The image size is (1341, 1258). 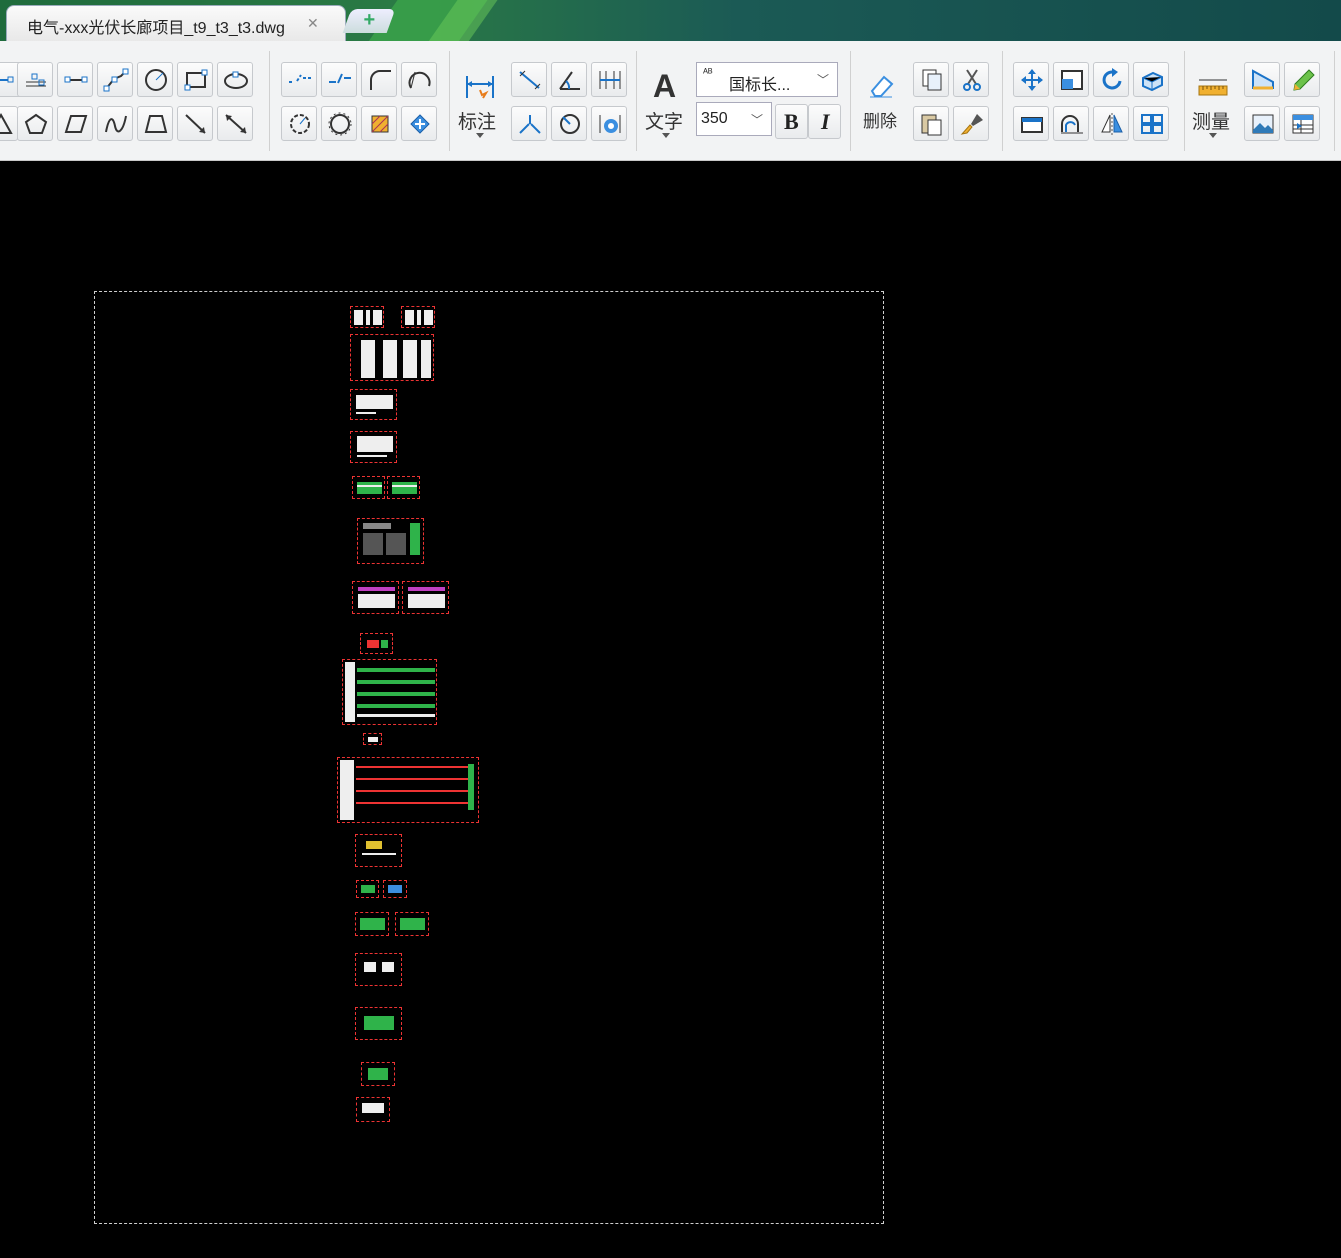 I want to click on line-tool-button, so click(x=75, y=79).